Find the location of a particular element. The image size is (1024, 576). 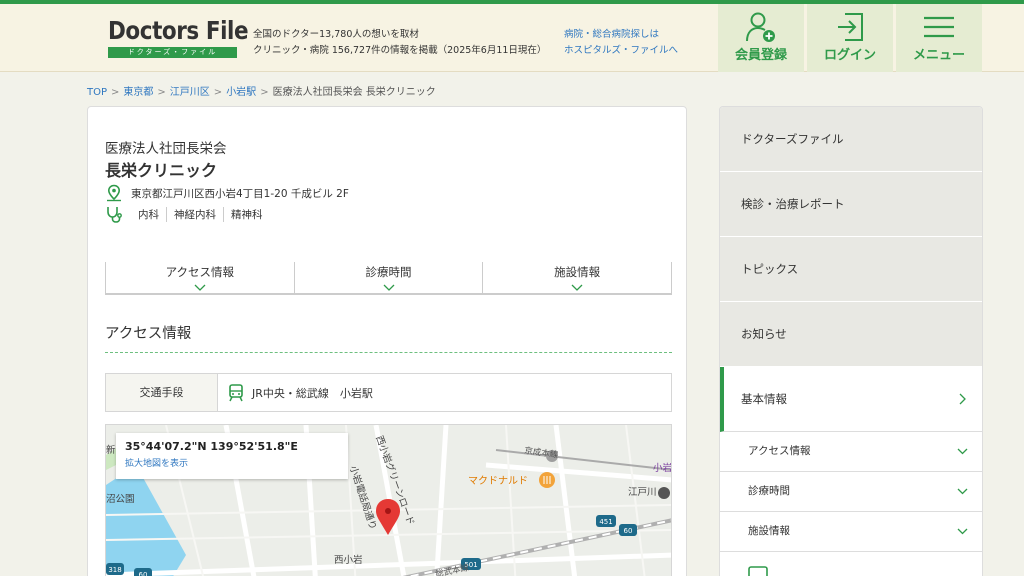

tab-hours-label: 診療時間 is located at coordinates (388, 272).